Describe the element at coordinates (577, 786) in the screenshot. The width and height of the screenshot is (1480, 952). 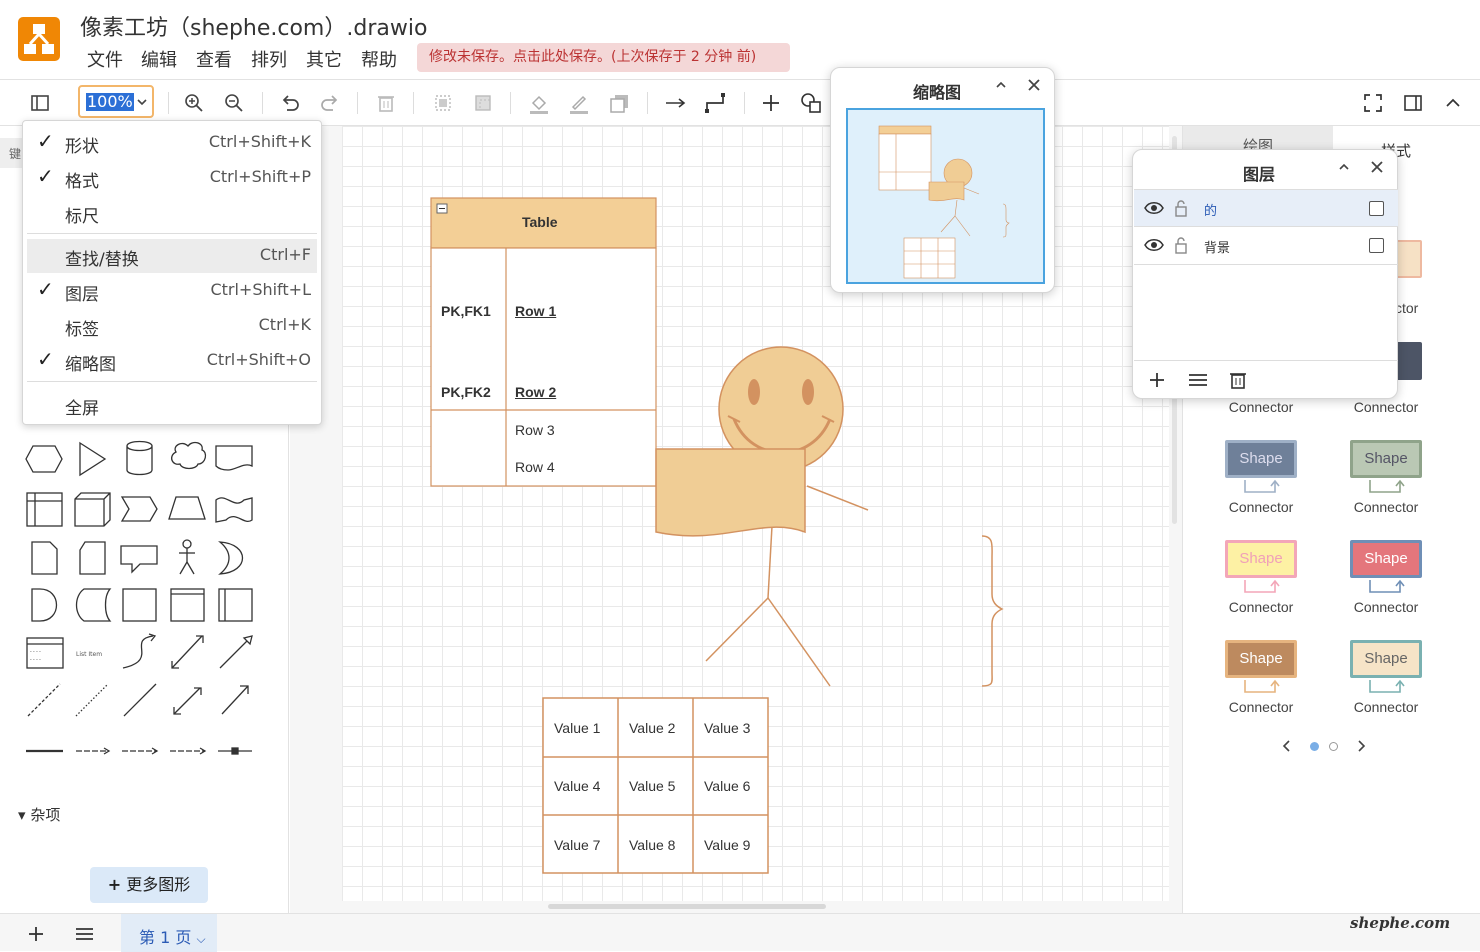
I see `grid-cell-4: Value 4` at that location.